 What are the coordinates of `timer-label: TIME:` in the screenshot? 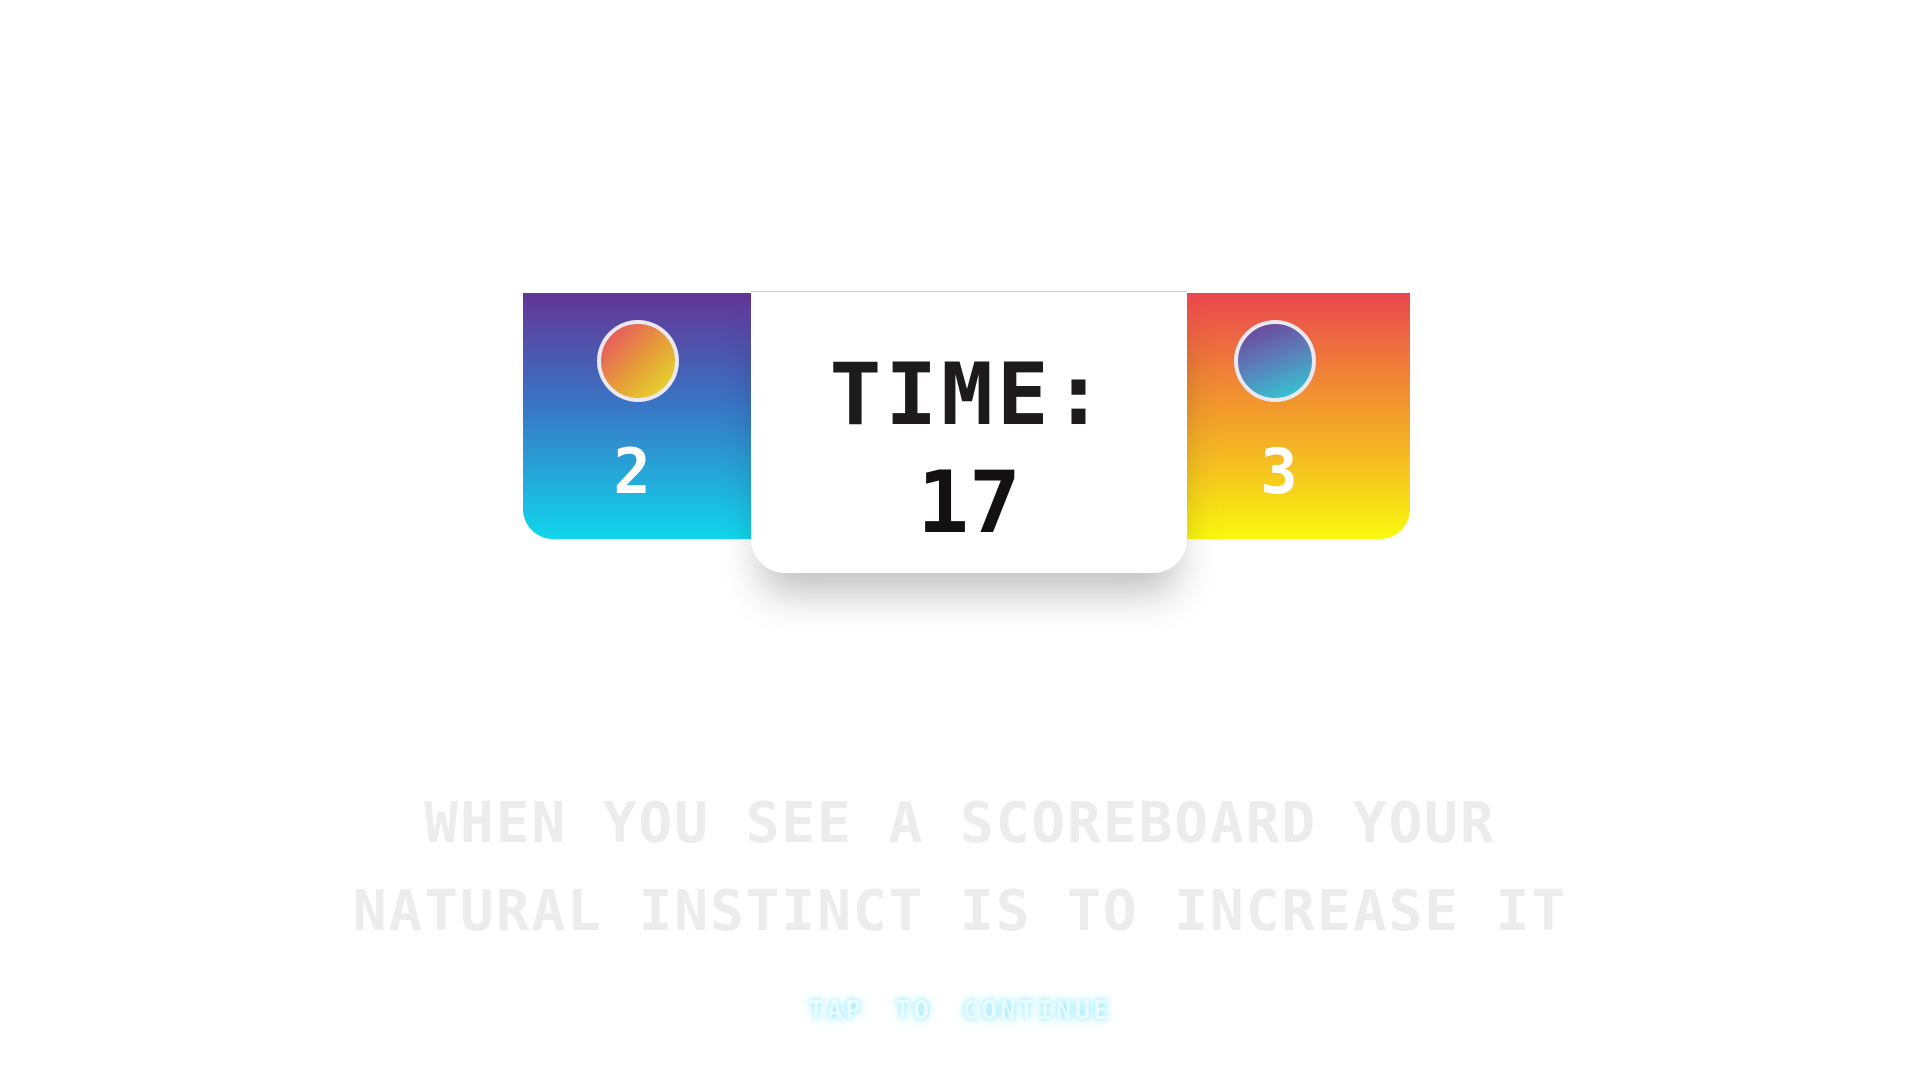 It's located at (969, 395).